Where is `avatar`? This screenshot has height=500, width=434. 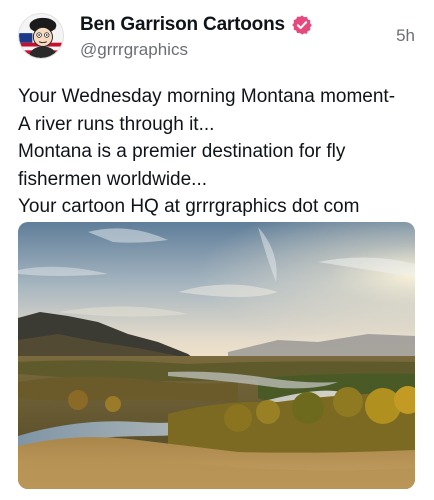
avatar is located at coordinates (41, 36).